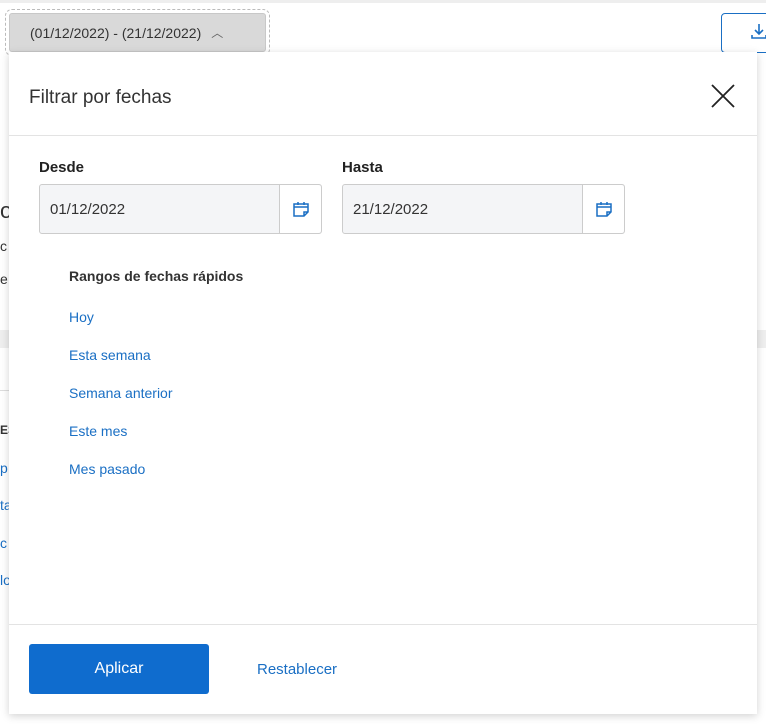 This screenshot has height=724, width=766. Describe the element at coordinates (121, 393) in the screenshot. I see `quick-range-last-week: Semana anterior` at that location.